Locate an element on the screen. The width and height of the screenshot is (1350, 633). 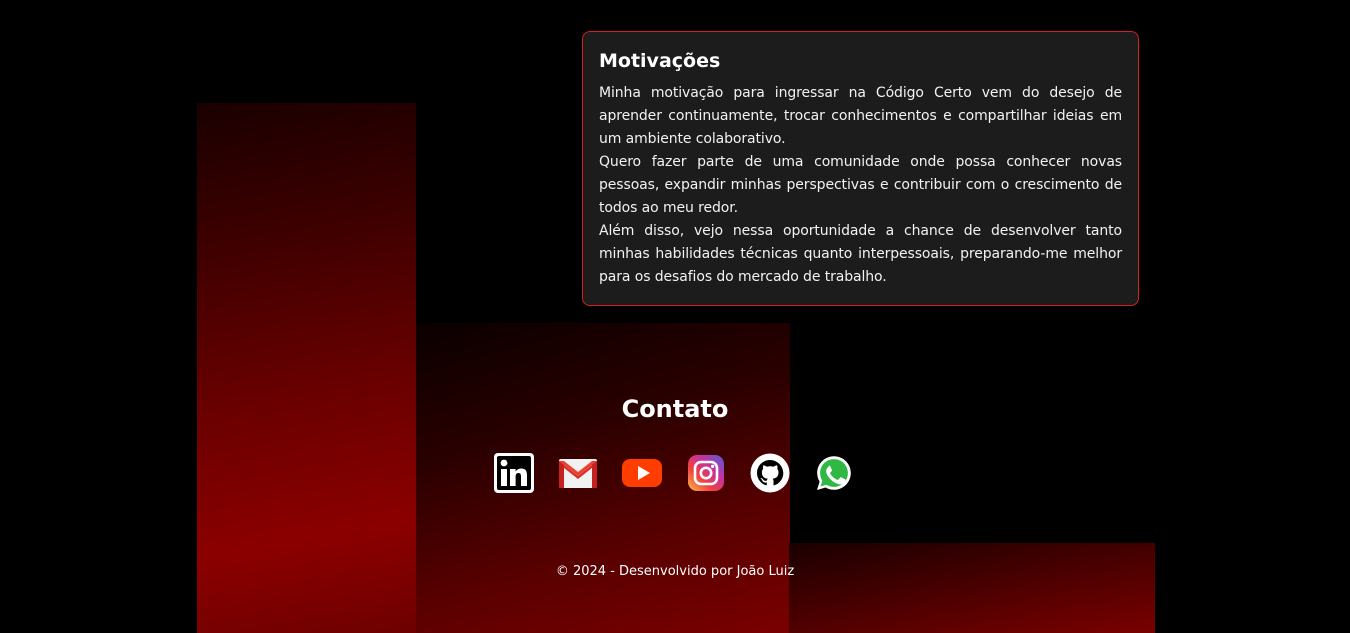
linkedin-link is located at coordinates (514, 473).